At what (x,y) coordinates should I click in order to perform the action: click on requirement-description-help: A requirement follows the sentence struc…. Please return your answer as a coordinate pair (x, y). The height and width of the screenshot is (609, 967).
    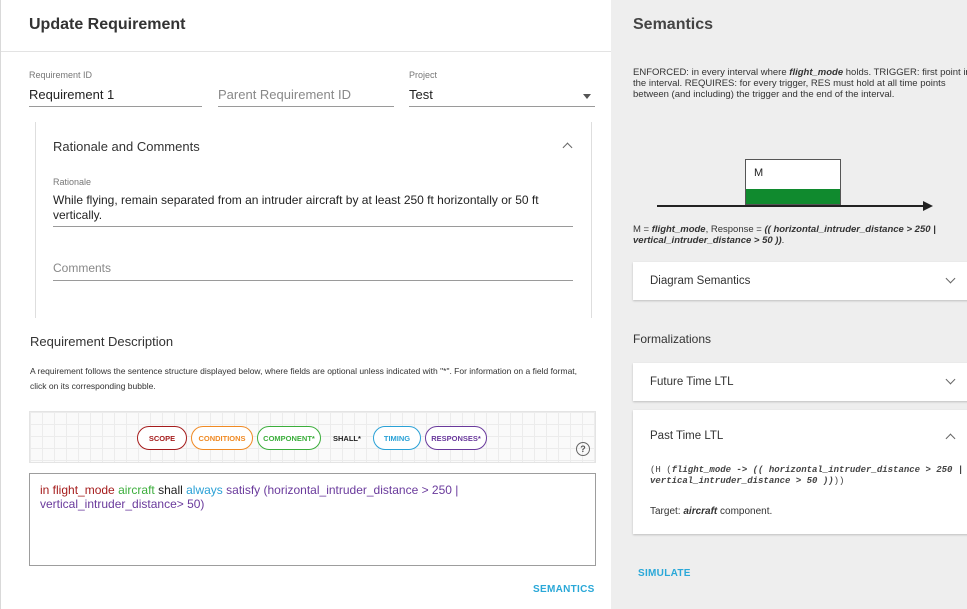
    Looking at the image, I should click on (304, 378).